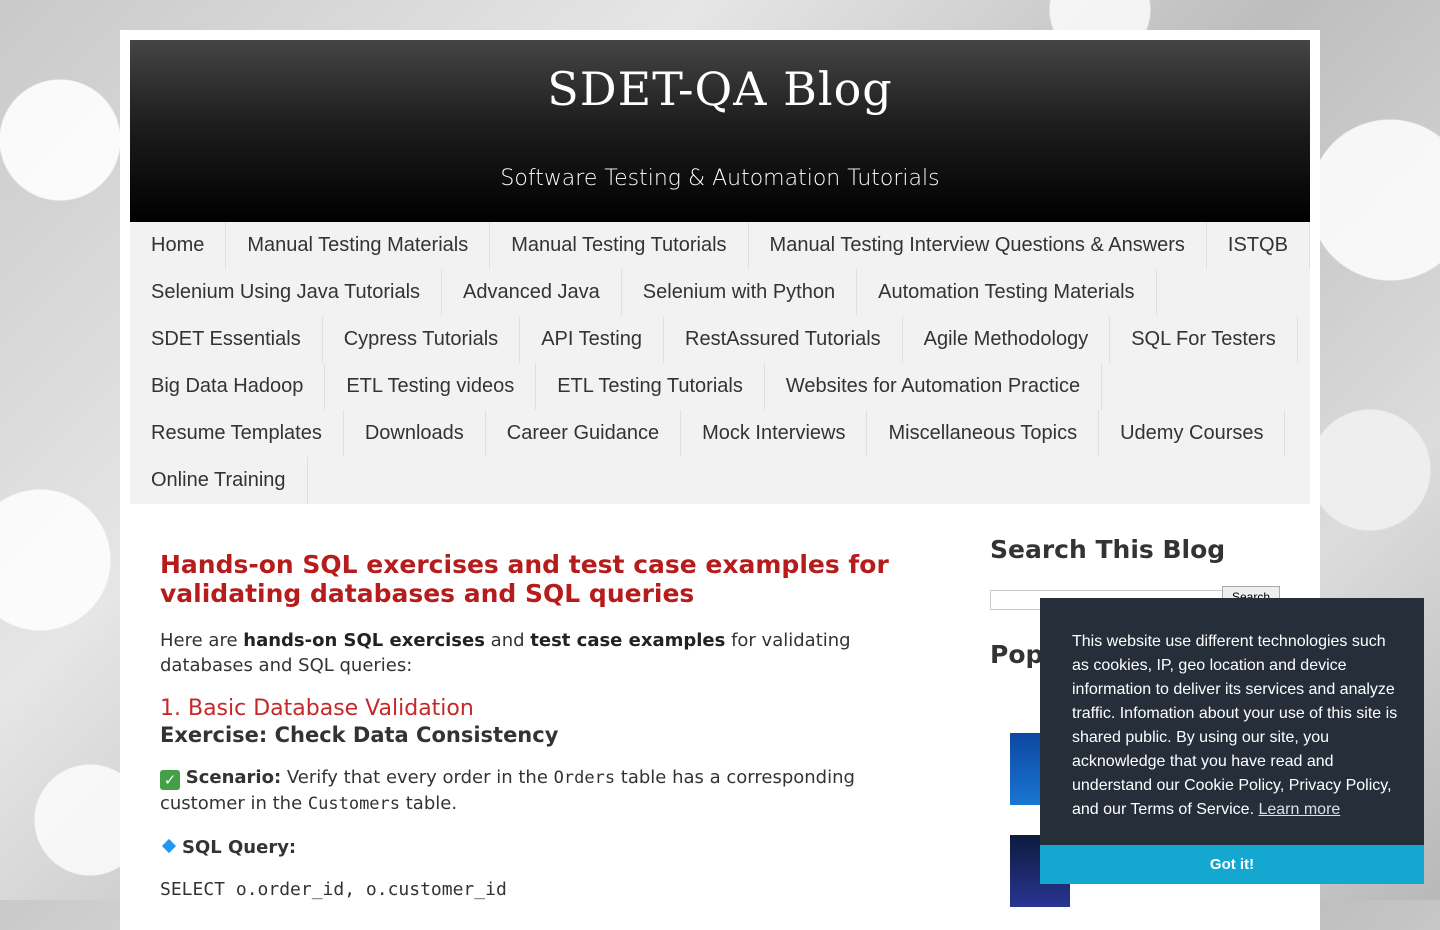  Describe the element at coordinates (237, 433) in the screenshot. I see `nav-item-resume: Resume Templates` at that location.